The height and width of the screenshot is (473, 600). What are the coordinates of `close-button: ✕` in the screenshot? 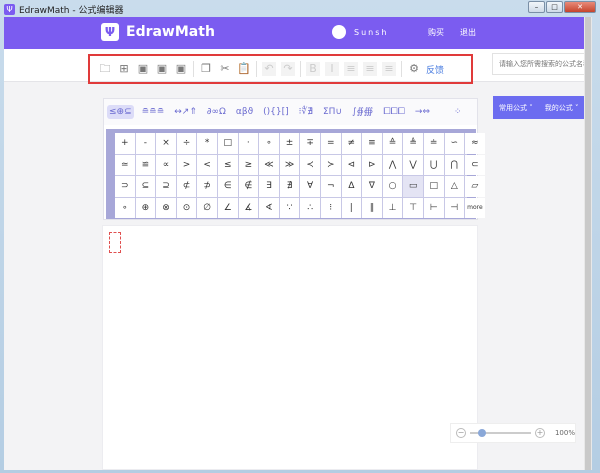 It's located at (580, 7).